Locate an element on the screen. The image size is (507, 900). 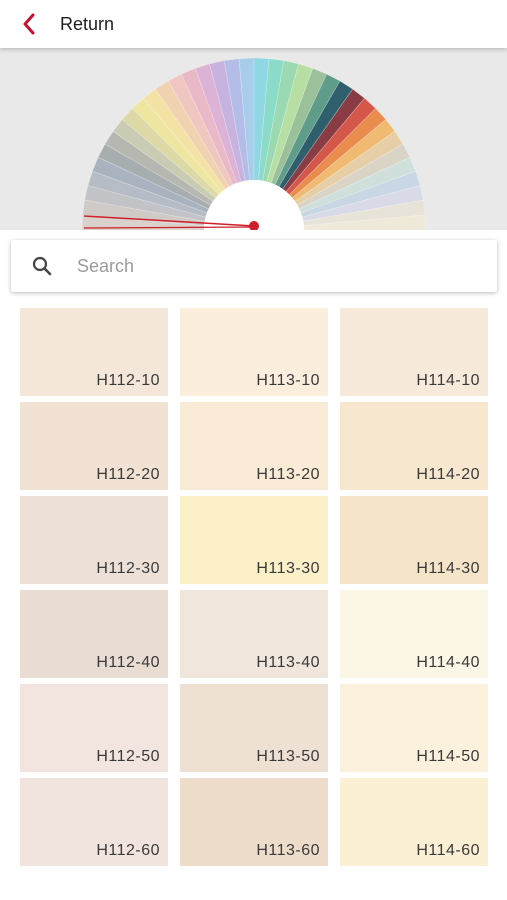
color-swatch: H112-20 is located at coordinates (94, 446).